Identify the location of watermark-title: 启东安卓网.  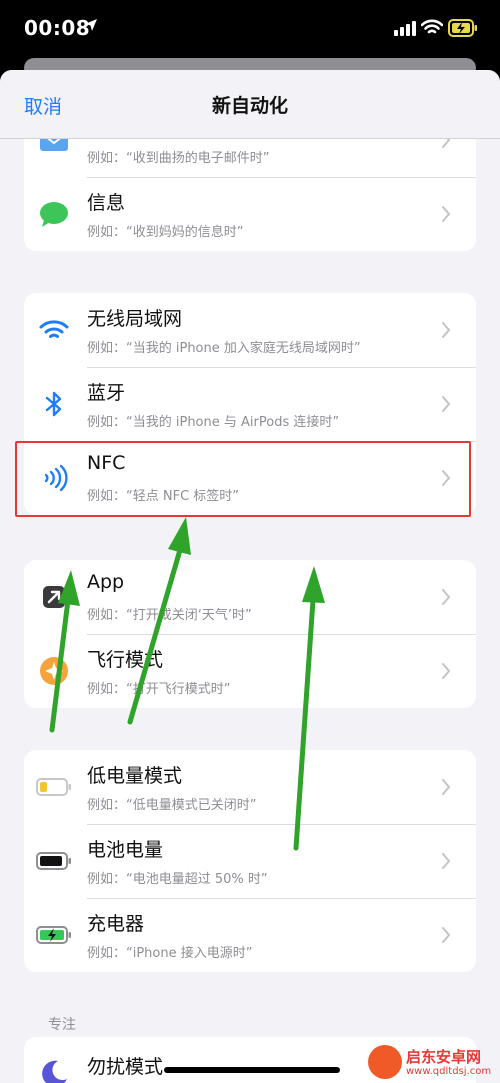
(444, 1057).